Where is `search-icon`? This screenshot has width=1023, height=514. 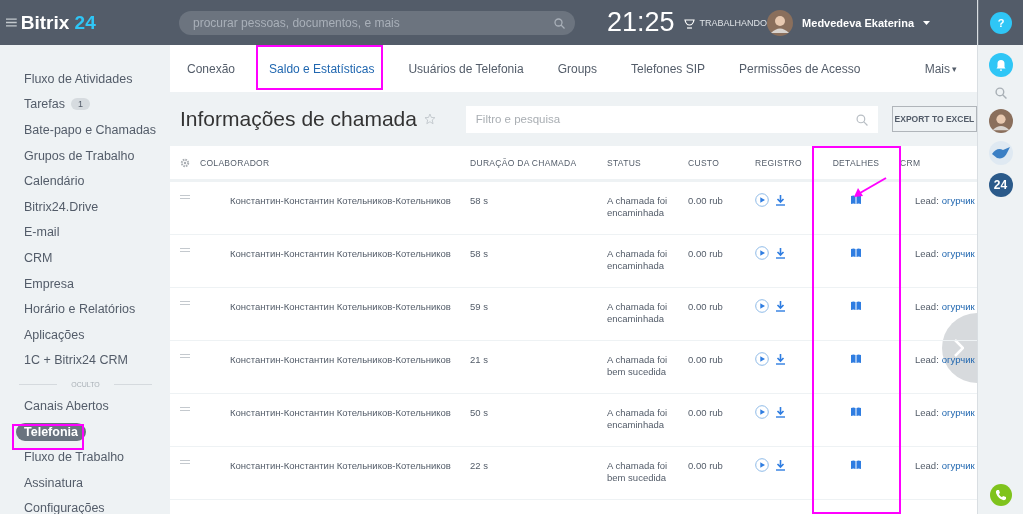
search-icon is located at coordinates (1000, 93).